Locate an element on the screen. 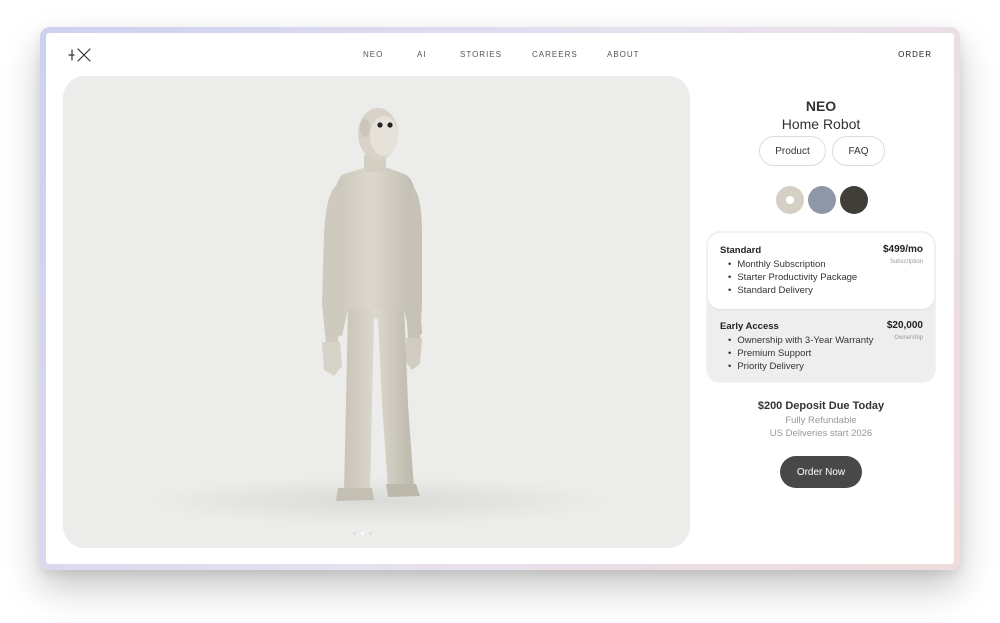 This screenshot has width=1000, height=623. delivery-text: US Deliveries start 2026 is located at coordinates (821, 433).